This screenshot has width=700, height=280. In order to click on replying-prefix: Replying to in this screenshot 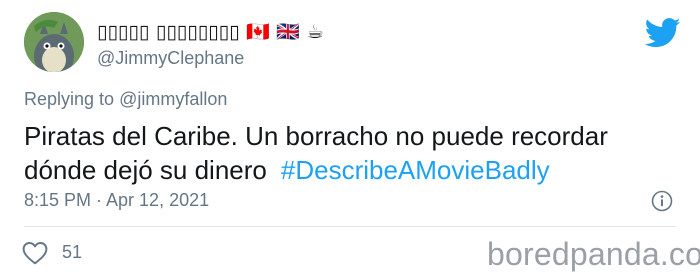, I will do `click(72, 99)`.